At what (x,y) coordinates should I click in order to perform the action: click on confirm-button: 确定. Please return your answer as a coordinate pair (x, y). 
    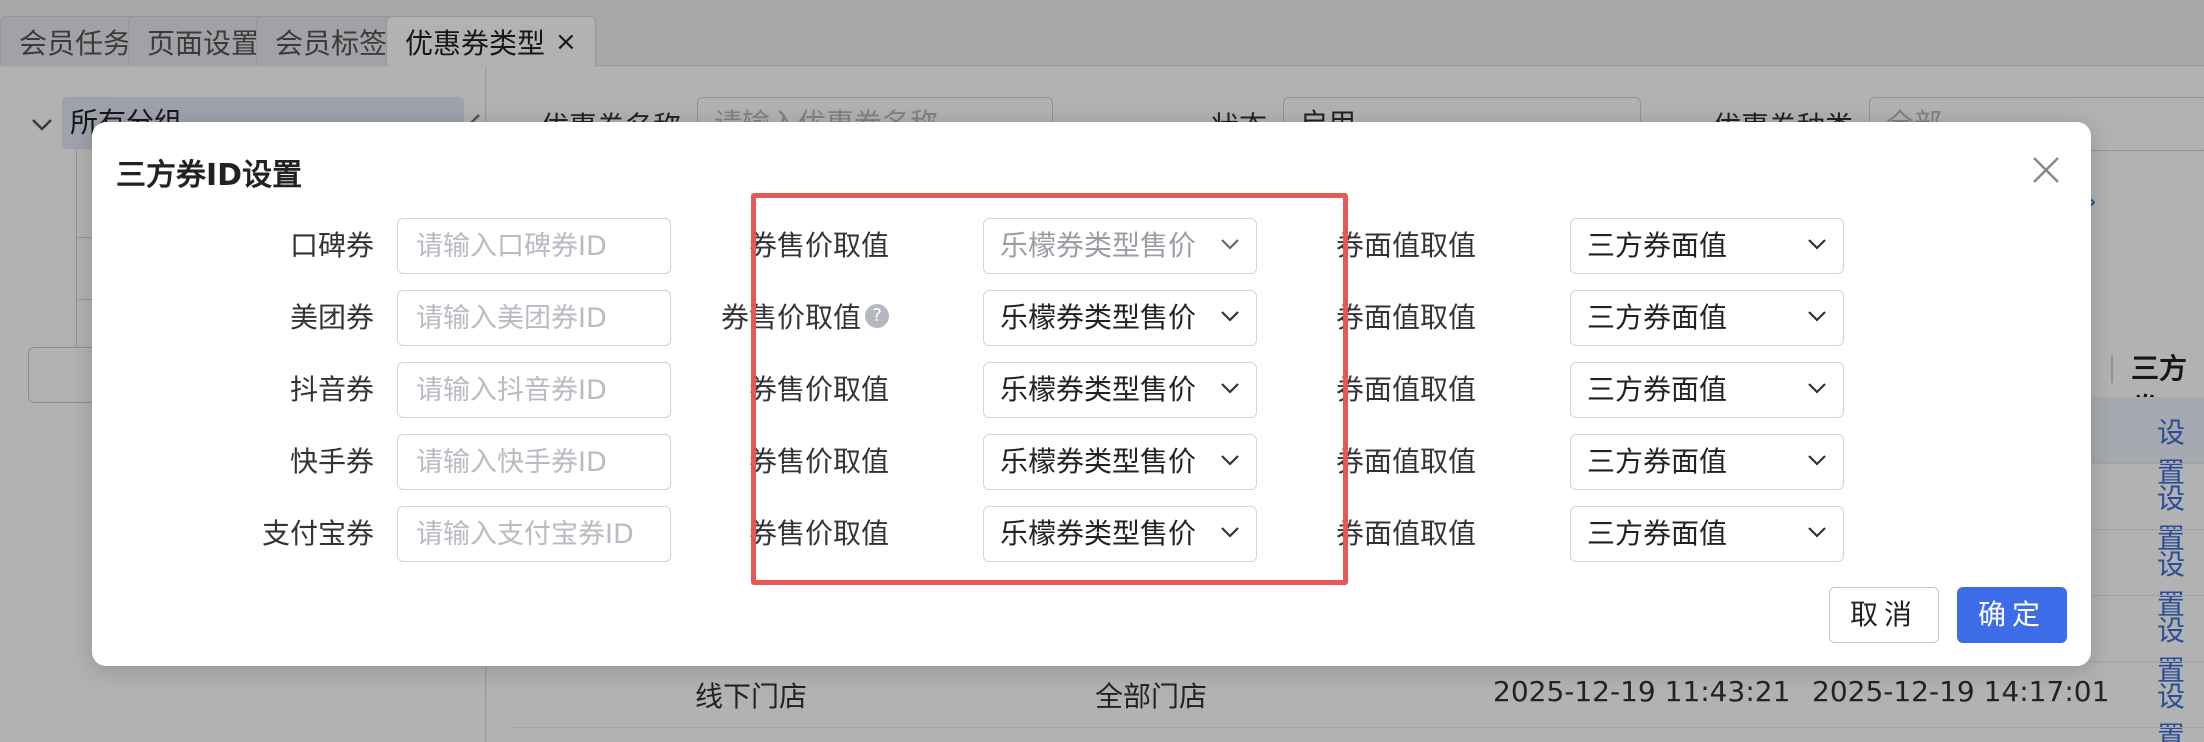
    Looking at the image, I should click on (2012, 615).